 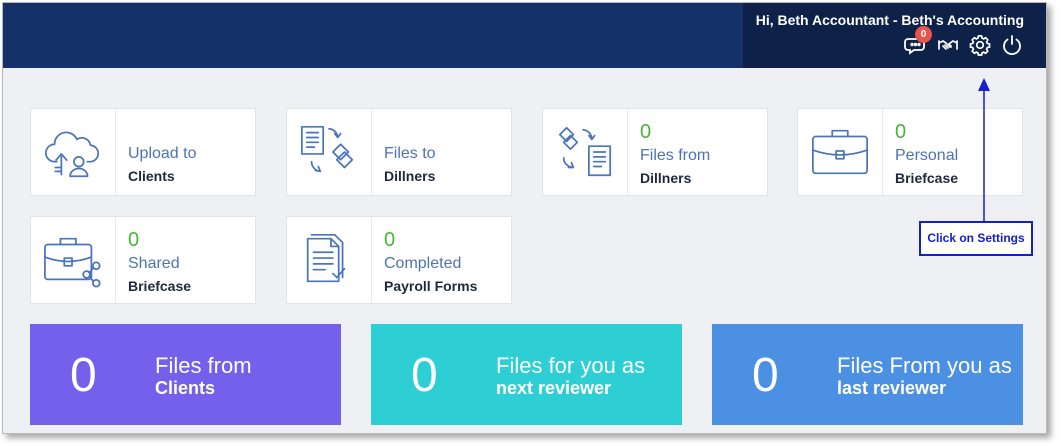 I want to click on tile-upload-to-clients: Upload to Clients, so click(x=143, y=152).